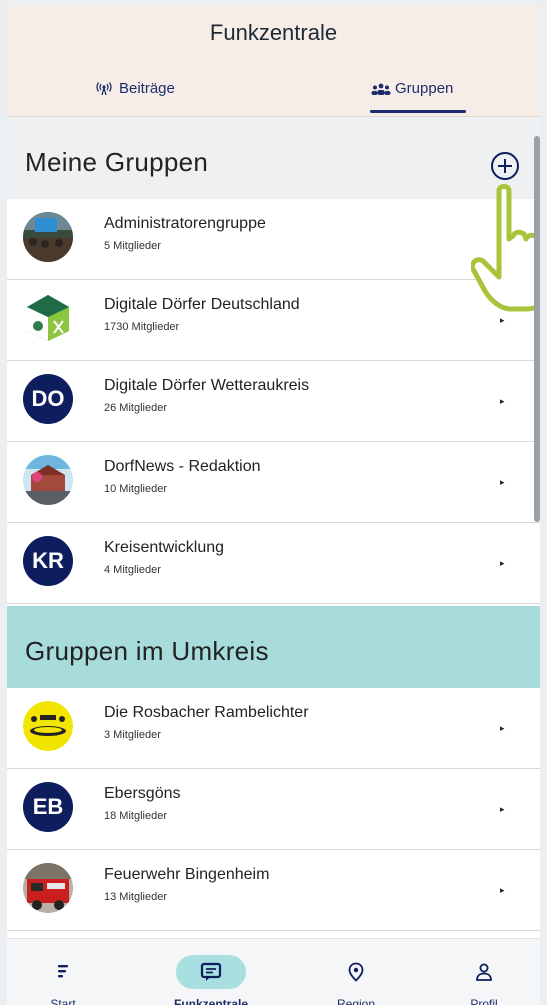 The height and width of the screenshot is (1005, 547). Describe the element at coordinates (135, 489) in the screenshot. I see `member-count: 10 Mitglieder` at that location.